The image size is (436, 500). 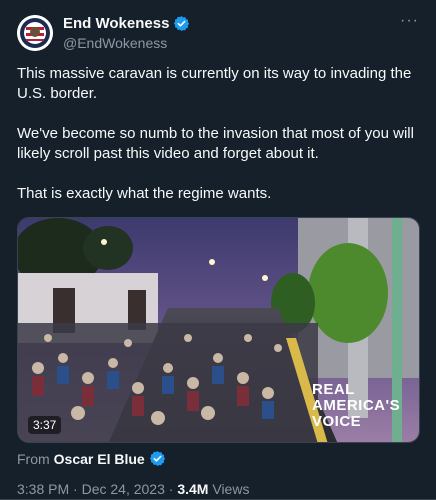 What do you see at coordinates (337, 421) in the screenshot?
I see `watermark-line: VOICE` at bounding box center [337, 421].